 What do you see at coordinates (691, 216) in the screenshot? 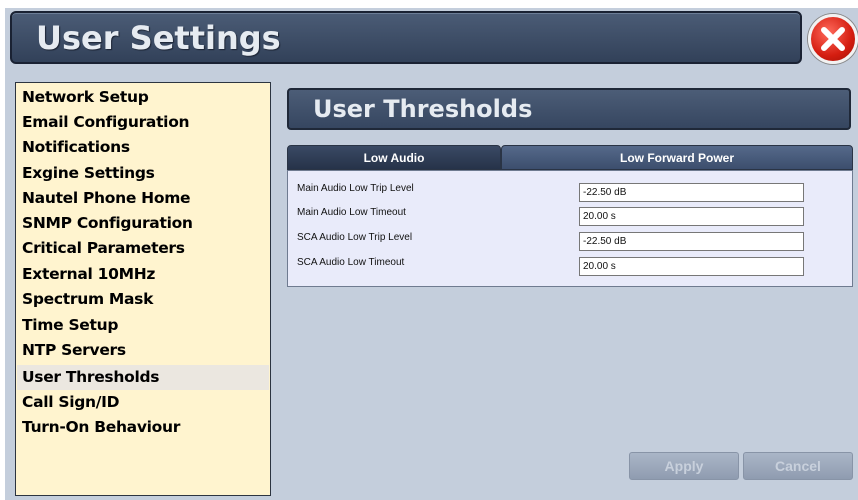
I see `main-audio-low-timeout-input: 20.00 s` at bounding box center [691, 216].